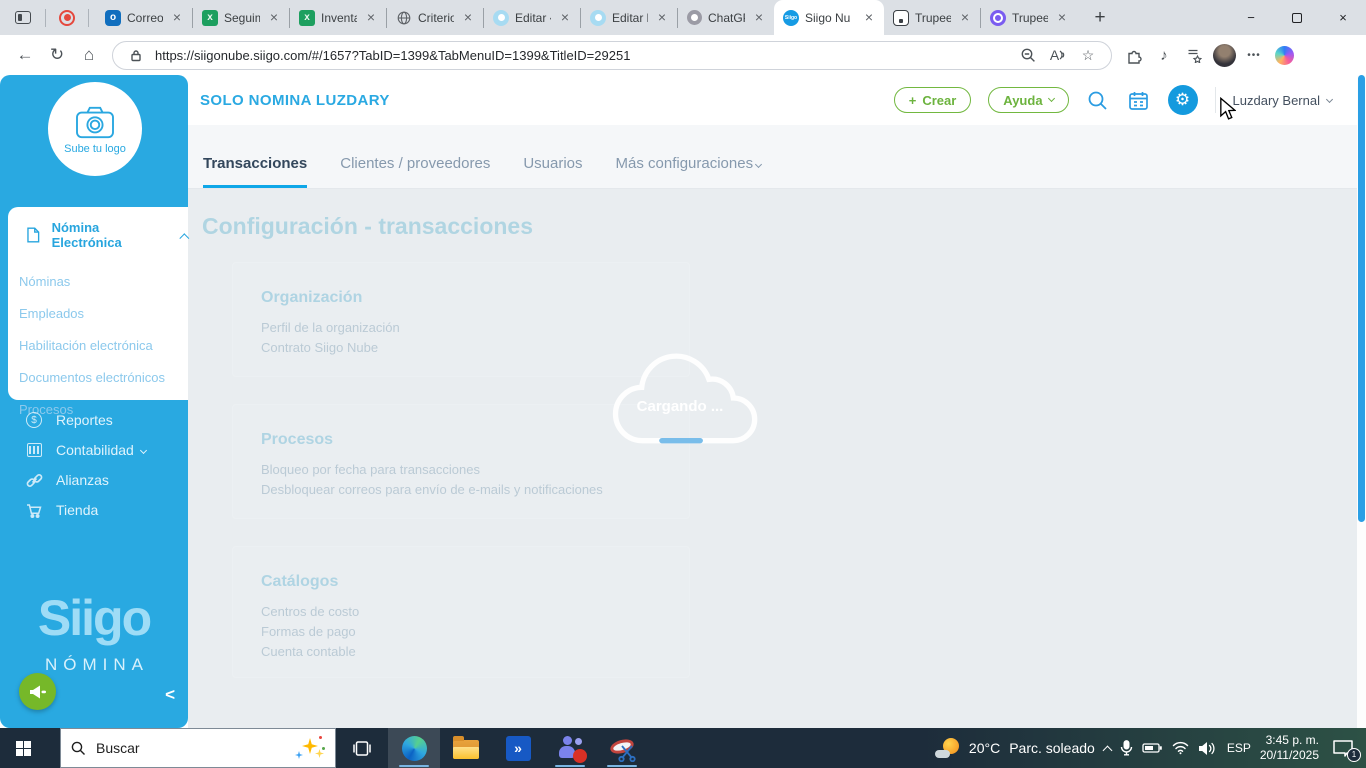 The image size is (1366, 768). Describe the element at coordinates (94, 420) in the screenshot. I see `sidebar-item-reportes: Reportes` at that location.